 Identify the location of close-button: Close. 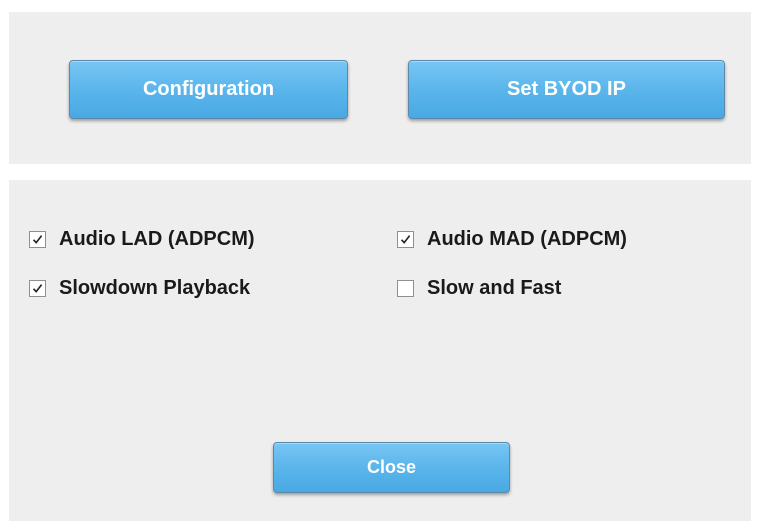
(391, 467).